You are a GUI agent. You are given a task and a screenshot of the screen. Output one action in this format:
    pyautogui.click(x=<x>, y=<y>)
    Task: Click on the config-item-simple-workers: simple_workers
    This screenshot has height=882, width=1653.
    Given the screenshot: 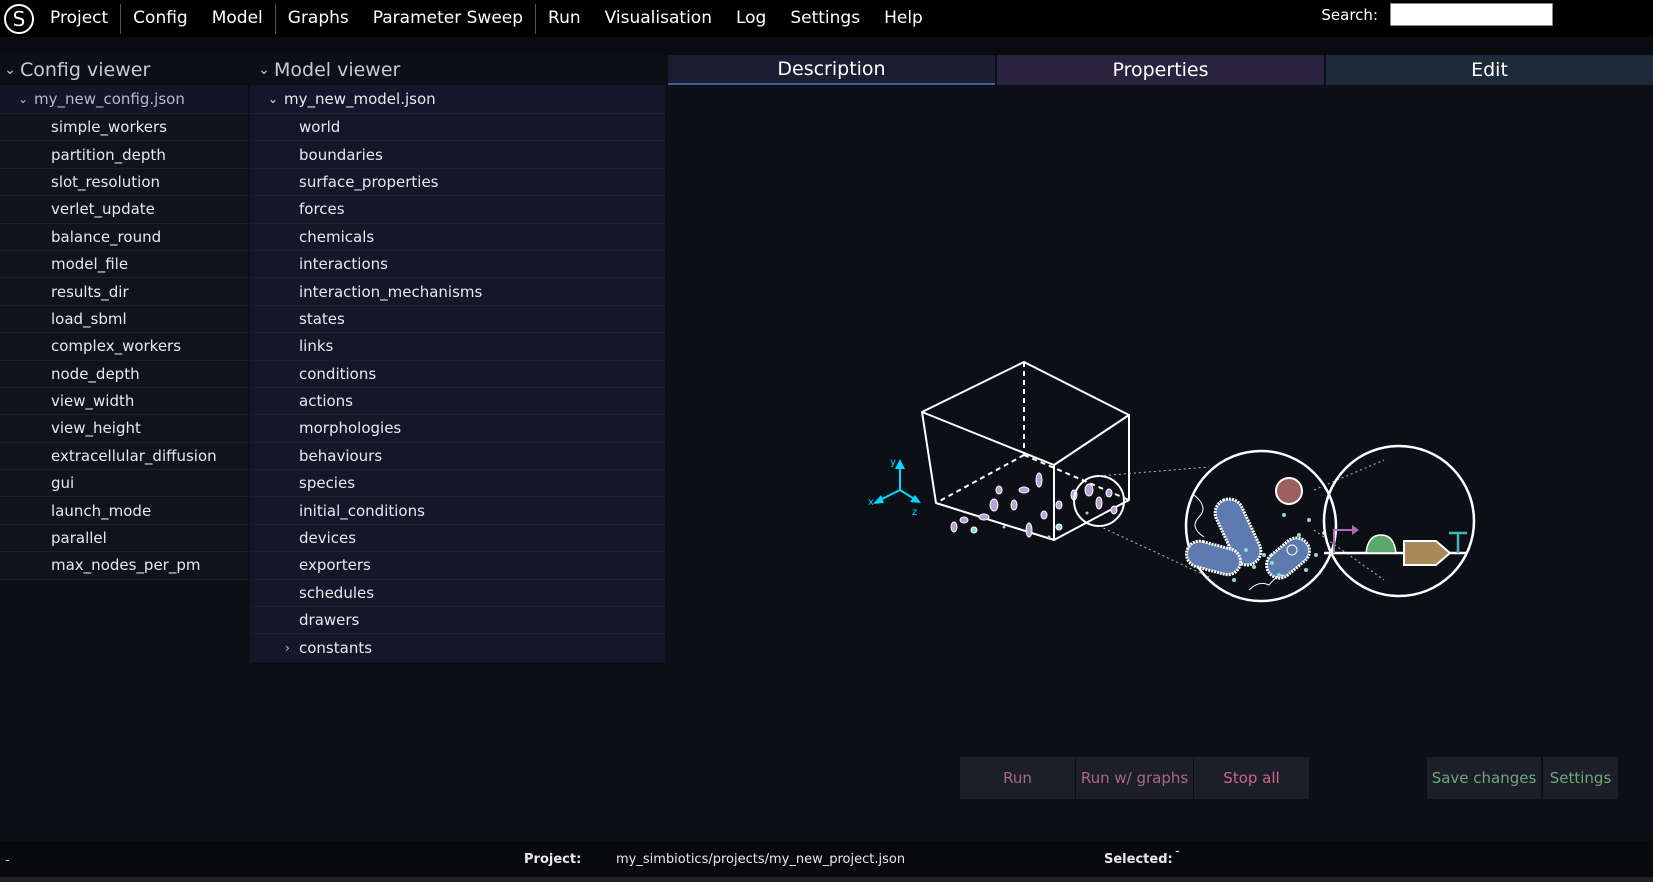 What is the action you would take?
    pyautogui.click(x=124, y=128)
    